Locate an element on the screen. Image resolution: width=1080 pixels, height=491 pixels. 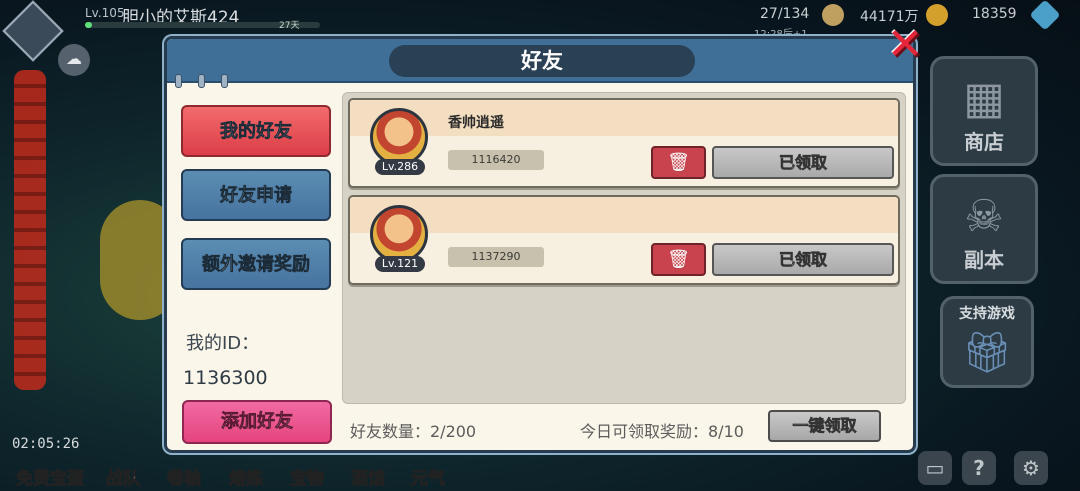
one-click-claim-button: 一键领取 is located at coordinates (824, 426).